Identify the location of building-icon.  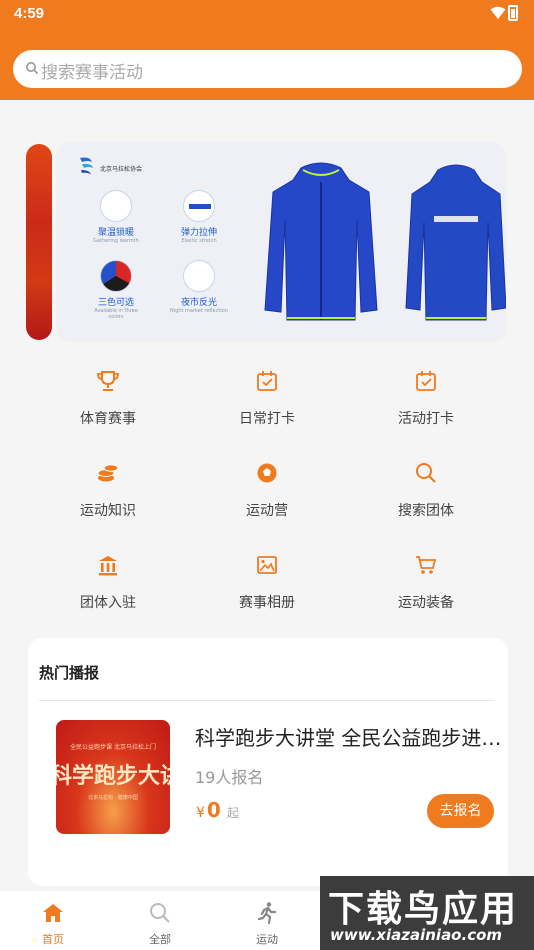
(108, 566).